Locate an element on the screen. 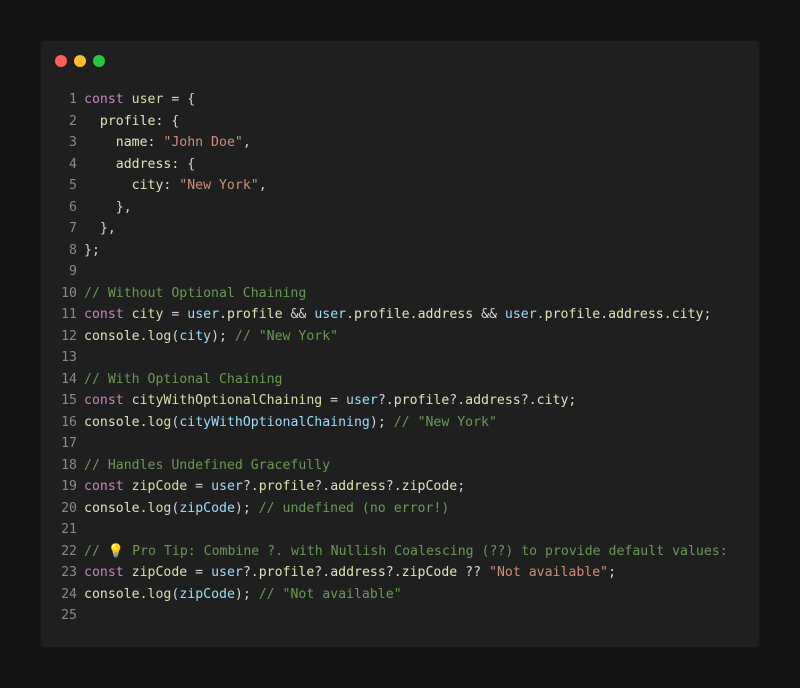 The width and height of the screenshot is (800, 688). line-number: 1 is located at coordinates (73, 99).